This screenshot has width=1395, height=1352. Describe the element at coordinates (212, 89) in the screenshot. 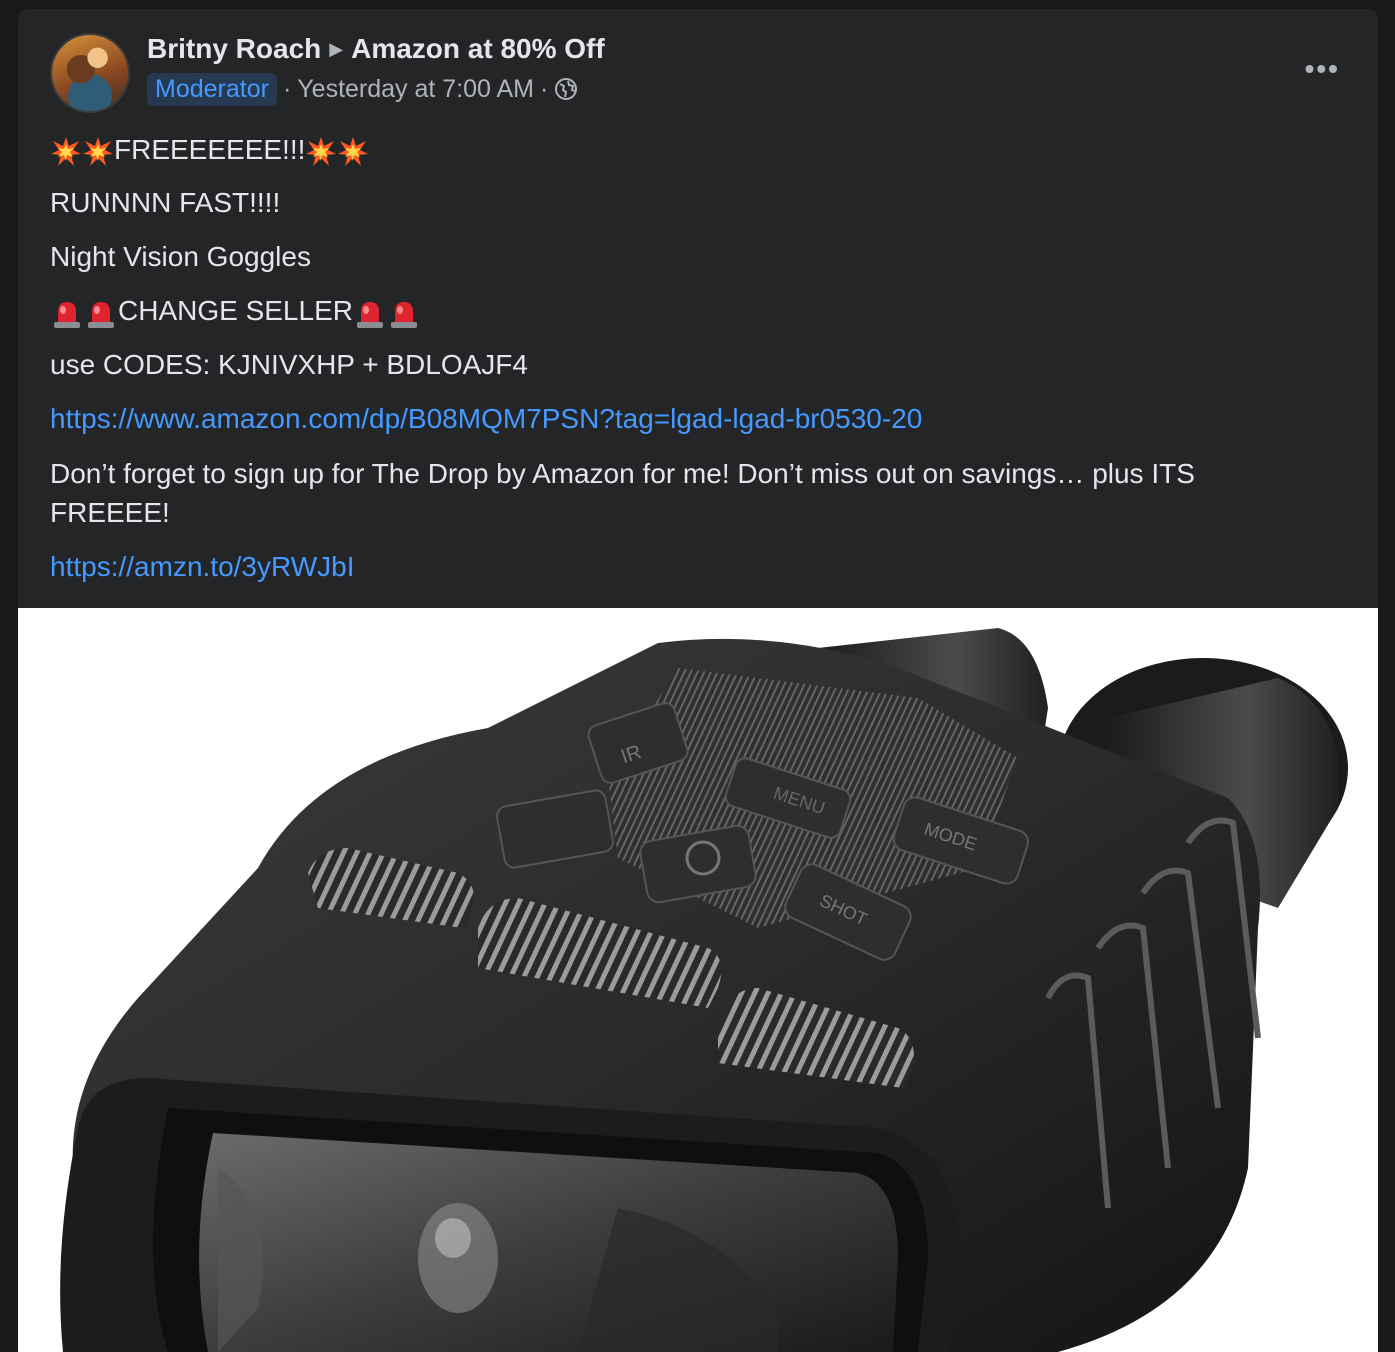

I see `moderator-badge: Moderator` at that location.